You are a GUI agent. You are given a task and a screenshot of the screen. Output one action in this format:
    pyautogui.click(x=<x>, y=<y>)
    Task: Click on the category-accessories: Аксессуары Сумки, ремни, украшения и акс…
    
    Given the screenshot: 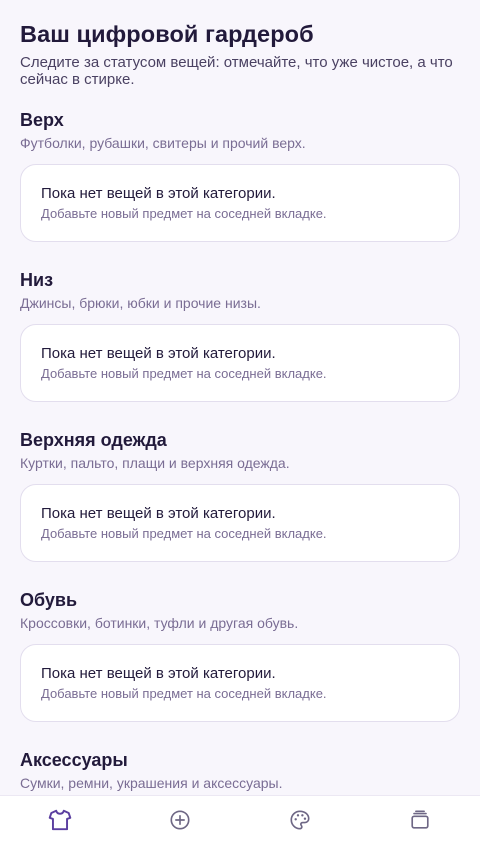 What is the action you would take?
    pyautogui.click(x=240, y=771)
    